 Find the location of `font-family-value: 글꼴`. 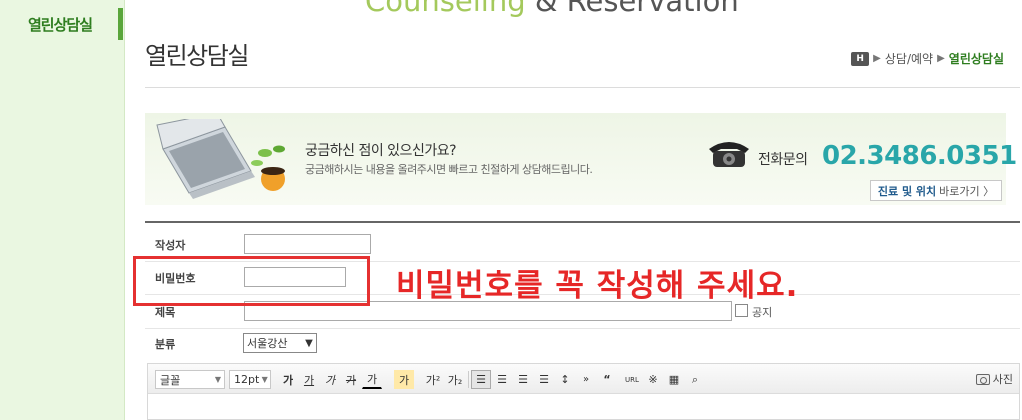

font-family-value: 글꼴 is located at coordinates (170, 380).